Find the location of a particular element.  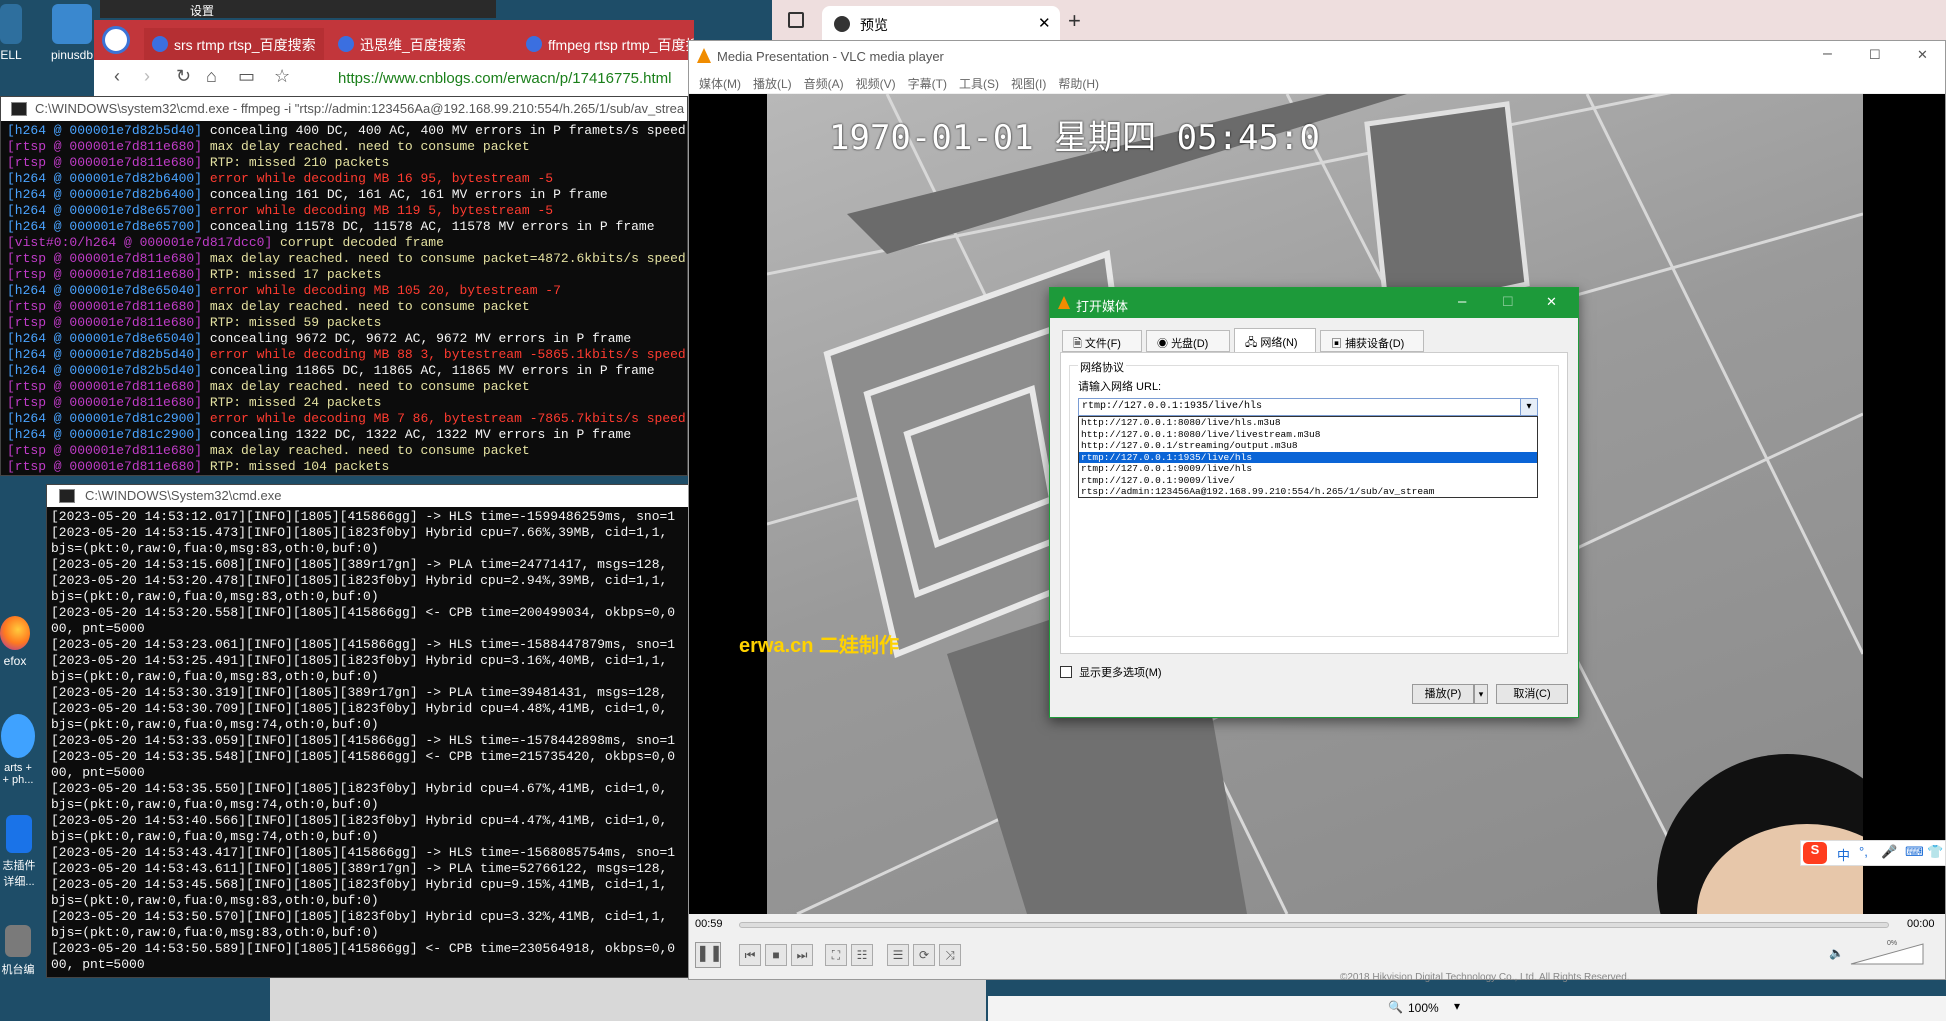

next-icon: ⏭ is located at coordinates (802, 955).